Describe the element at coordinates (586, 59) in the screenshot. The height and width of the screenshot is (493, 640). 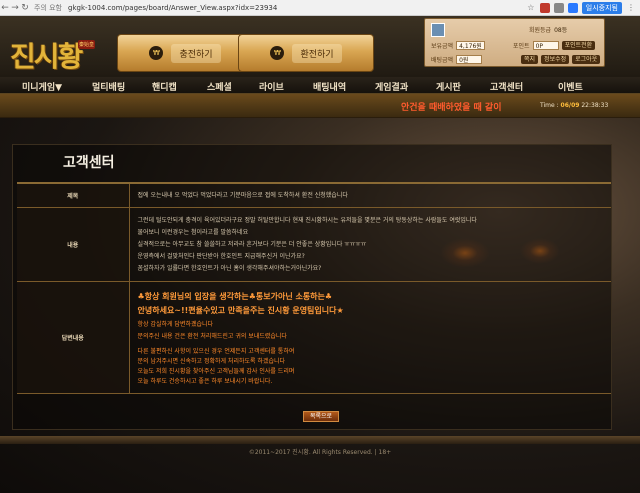
I see `logout-button: 로그아웃` at that location.